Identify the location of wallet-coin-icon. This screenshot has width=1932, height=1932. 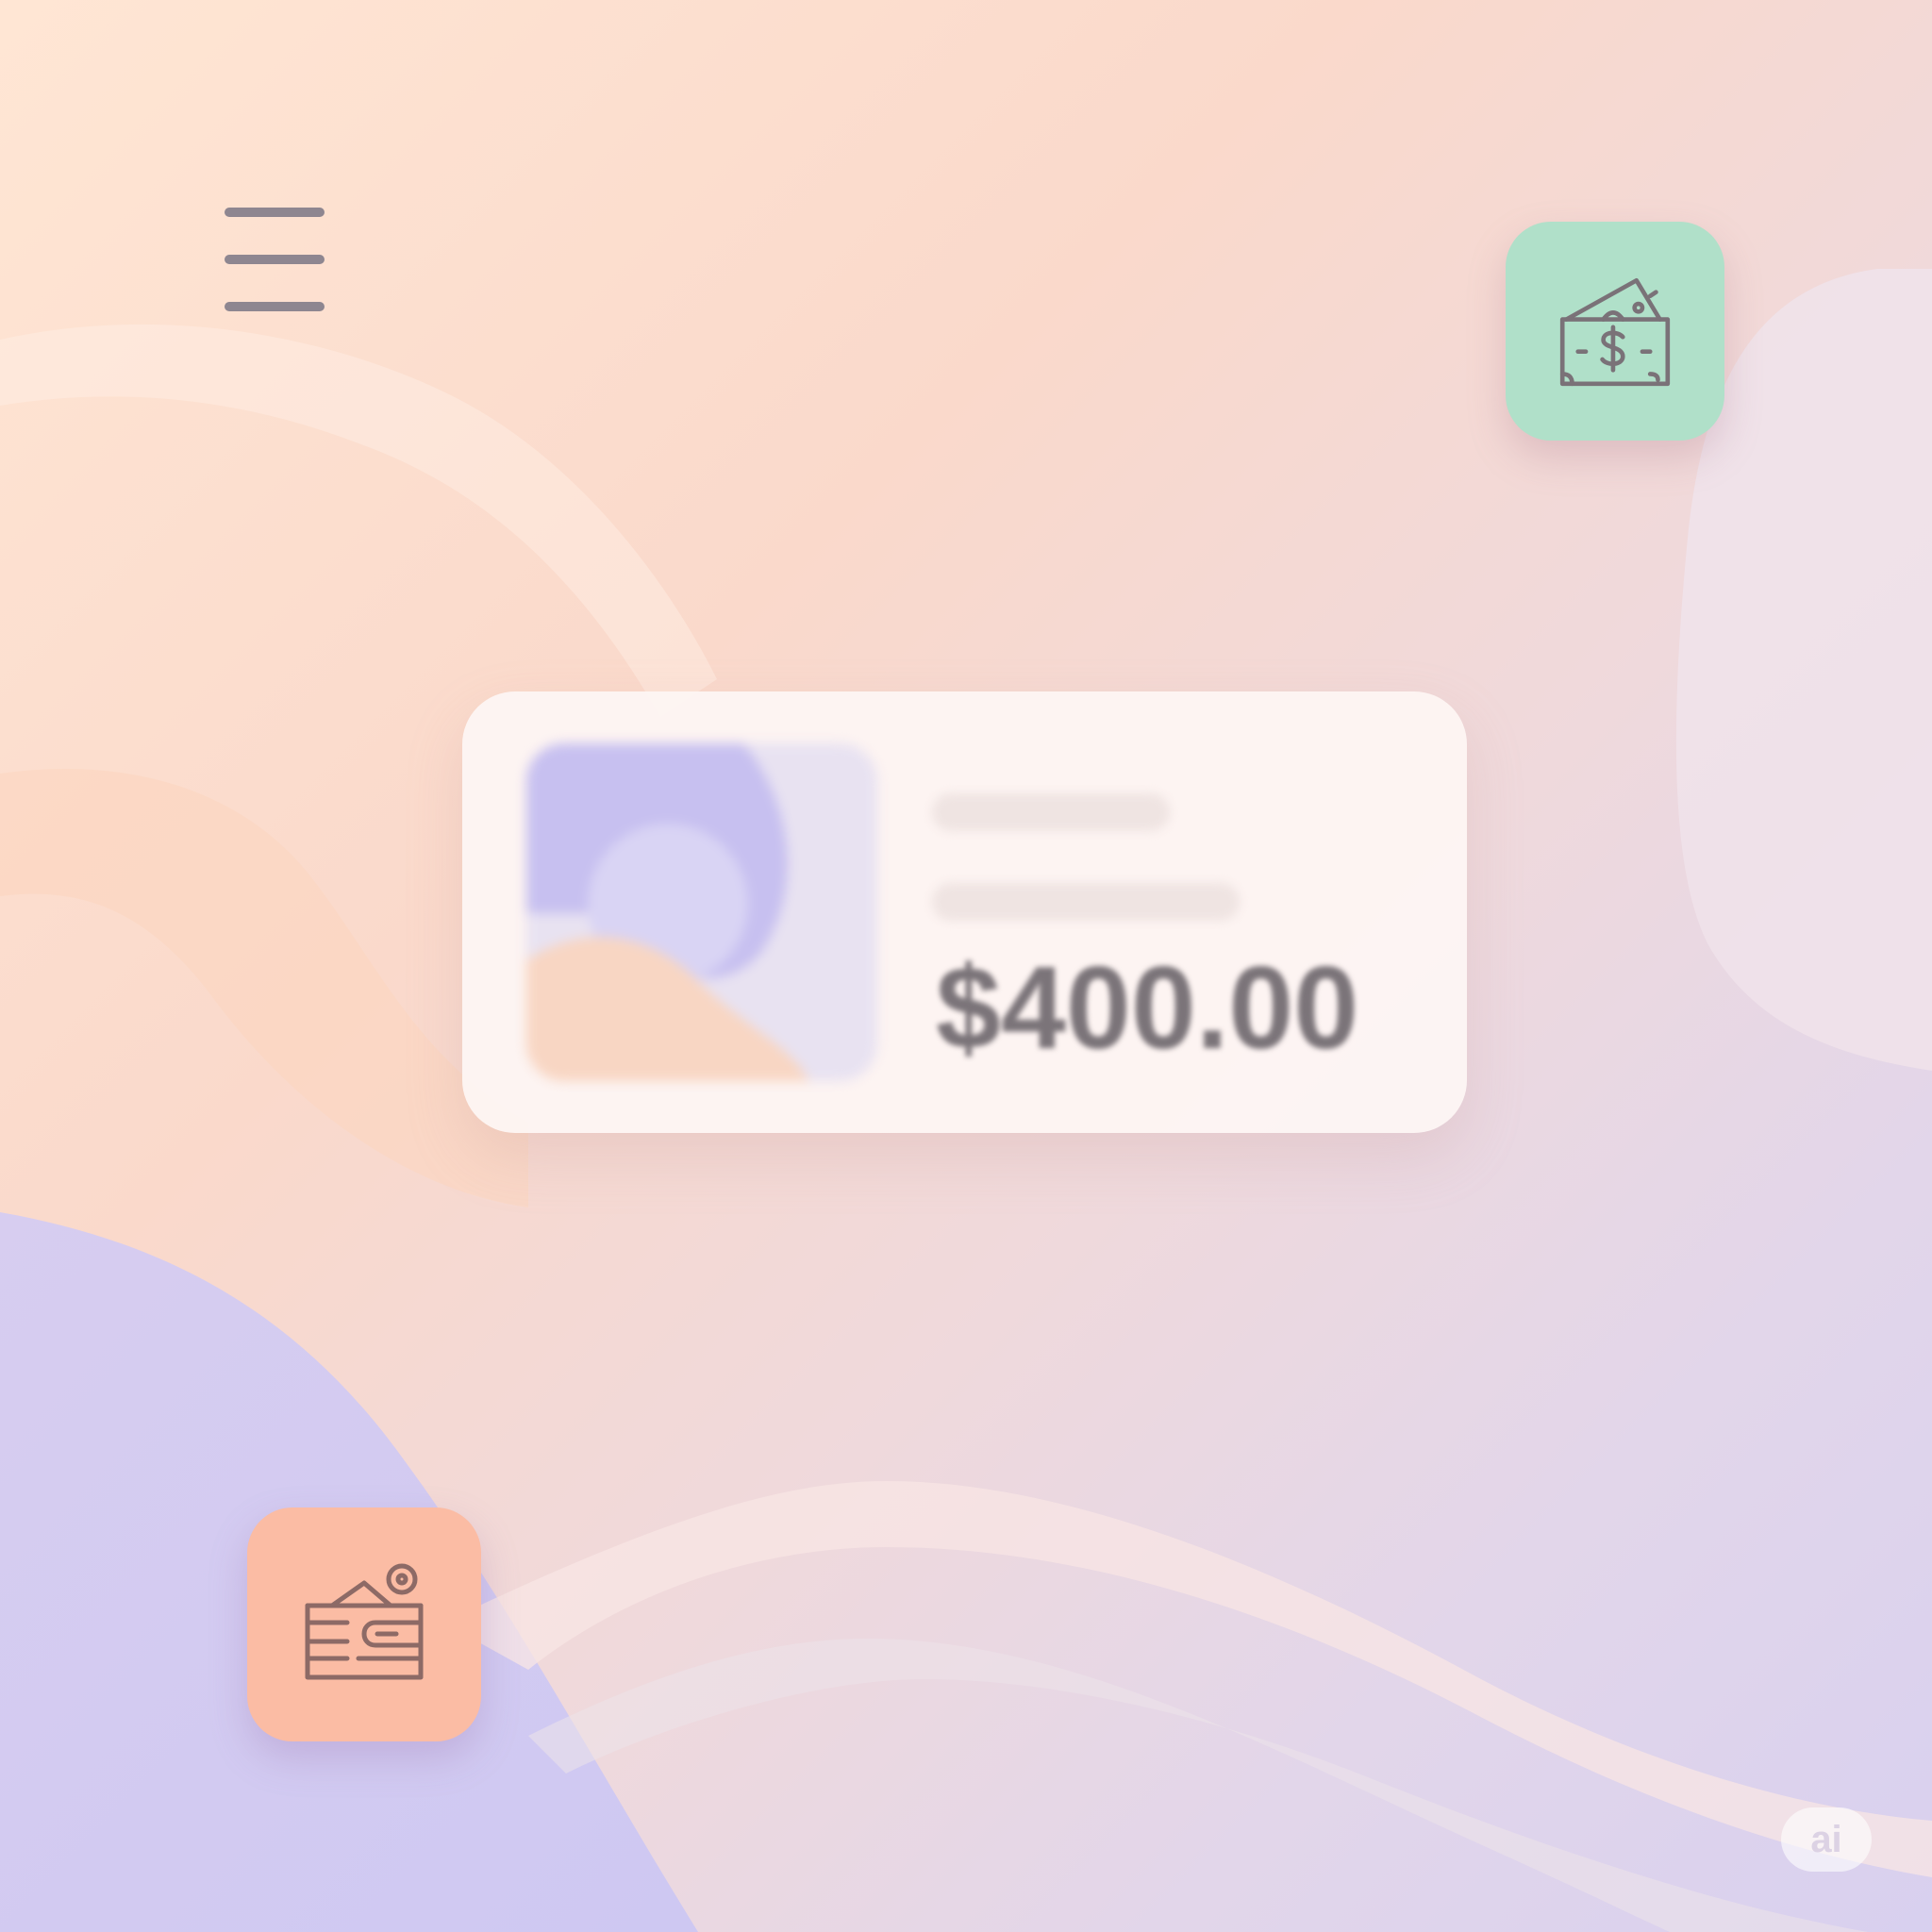
(364, 1621).